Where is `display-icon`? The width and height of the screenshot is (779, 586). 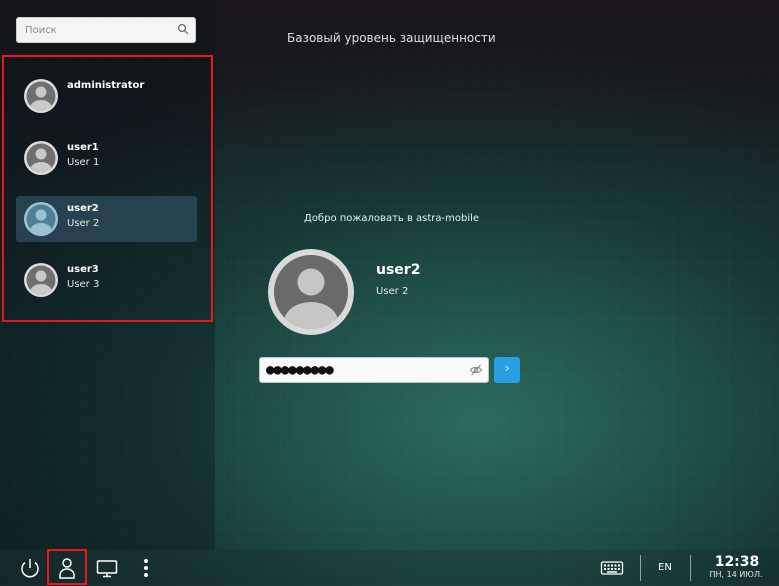 display-icon is located at coordinates (107, 569).